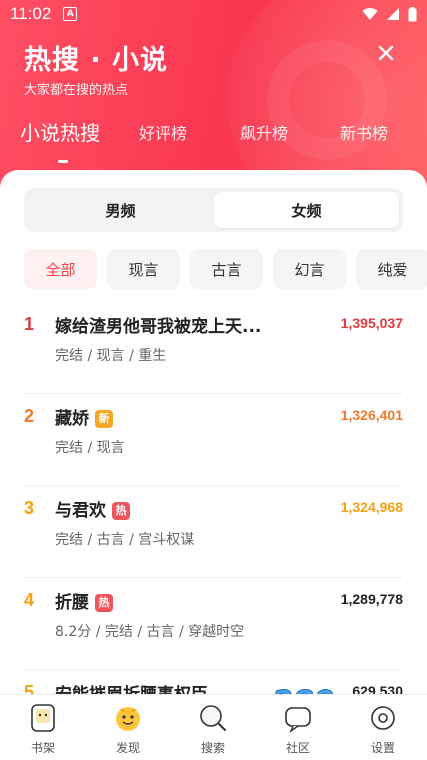 The height and width of the screenshot is (760, 427). I want to click on book-meta: 完结 / 现言 / 重生, so click(111, 356).